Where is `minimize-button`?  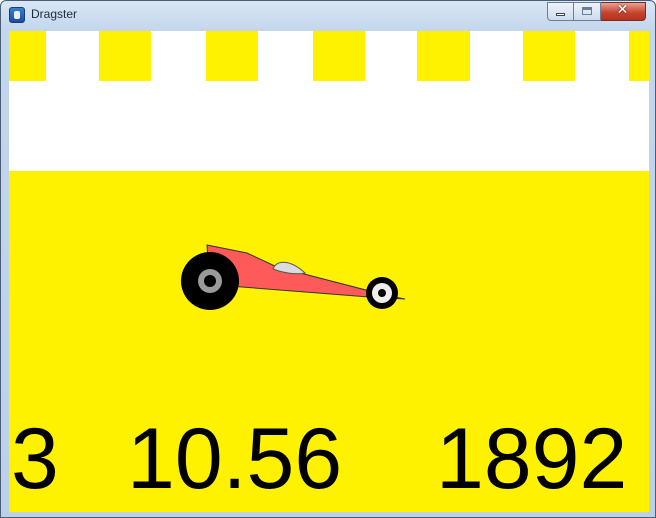
minimize-button is located at coordinates (560, 11).